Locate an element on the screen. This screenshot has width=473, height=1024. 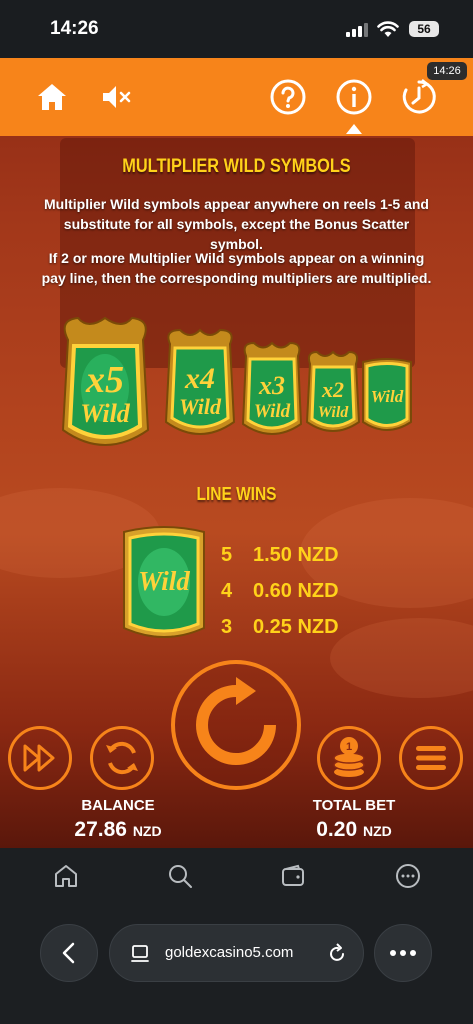
total-bet-value: 0.20 is located at coordinates (337, 829).